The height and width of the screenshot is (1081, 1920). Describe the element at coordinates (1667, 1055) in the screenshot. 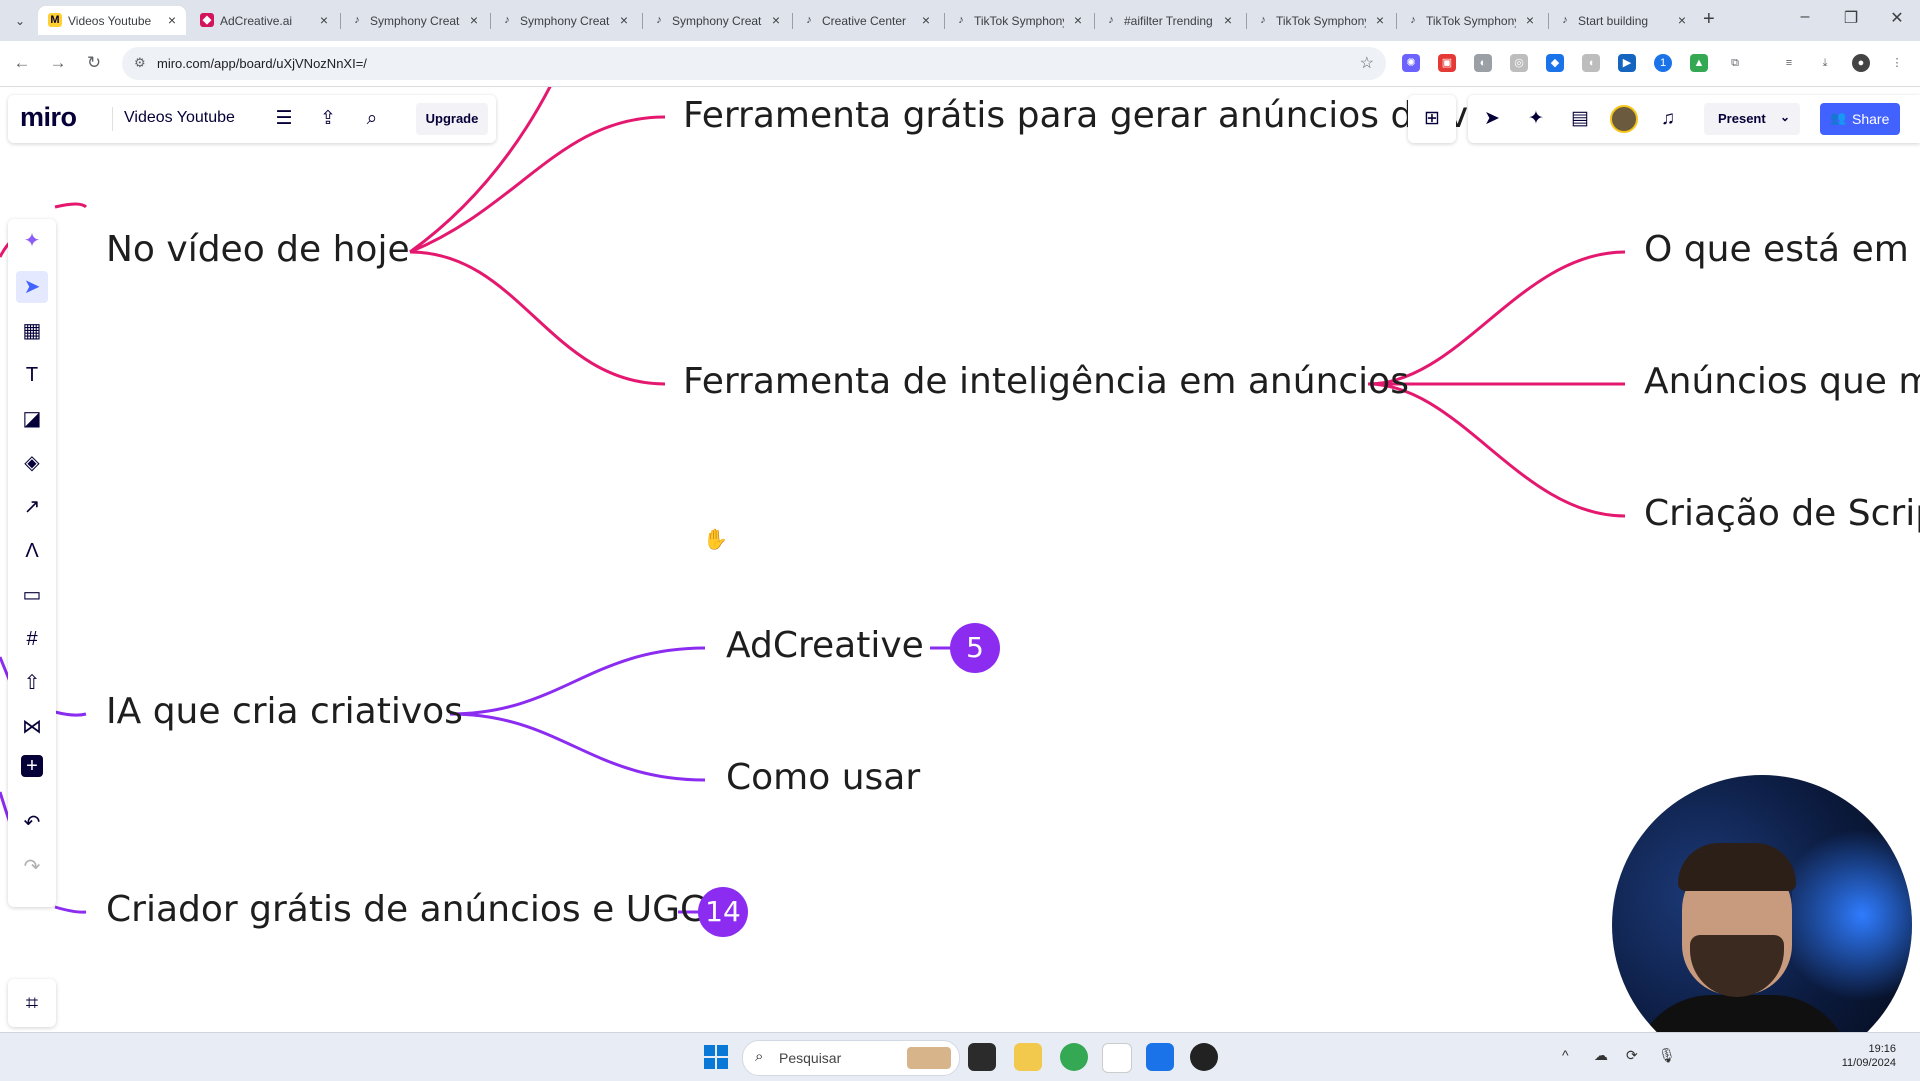

I see `microphone-icon: 🎙` at that location.